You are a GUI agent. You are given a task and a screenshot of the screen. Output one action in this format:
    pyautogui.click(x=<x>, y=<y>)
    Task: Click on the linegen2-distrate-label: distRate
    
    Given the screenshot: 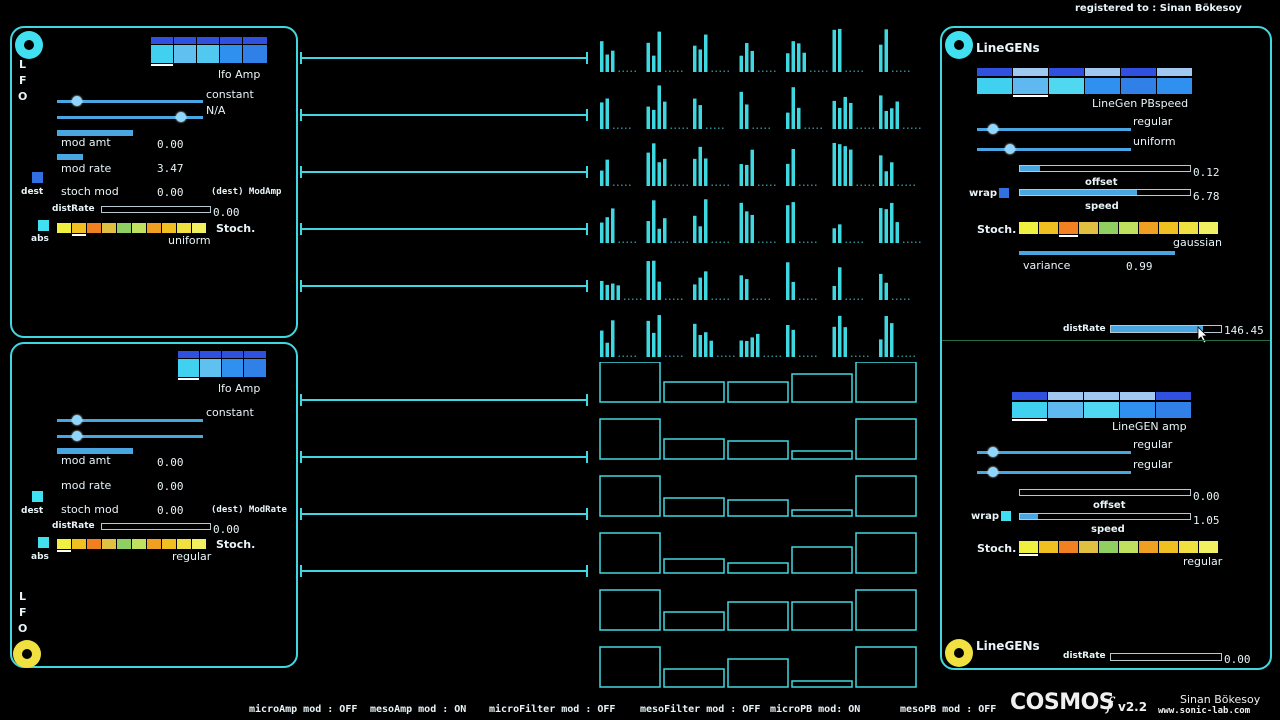 What is the action you would take?
    pyautogui.click(x=1084, y=656)
    